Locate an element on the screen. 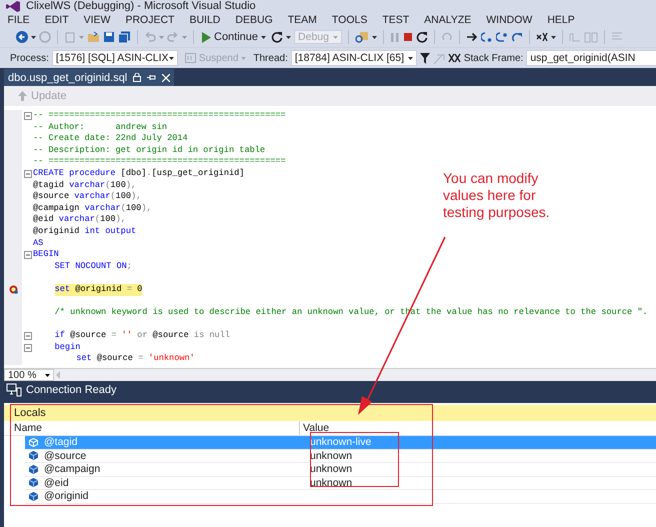 The height and width of the screenshot is (527, 656). code-line: -- Author: andrew sin is located at coordinates (100, 128).